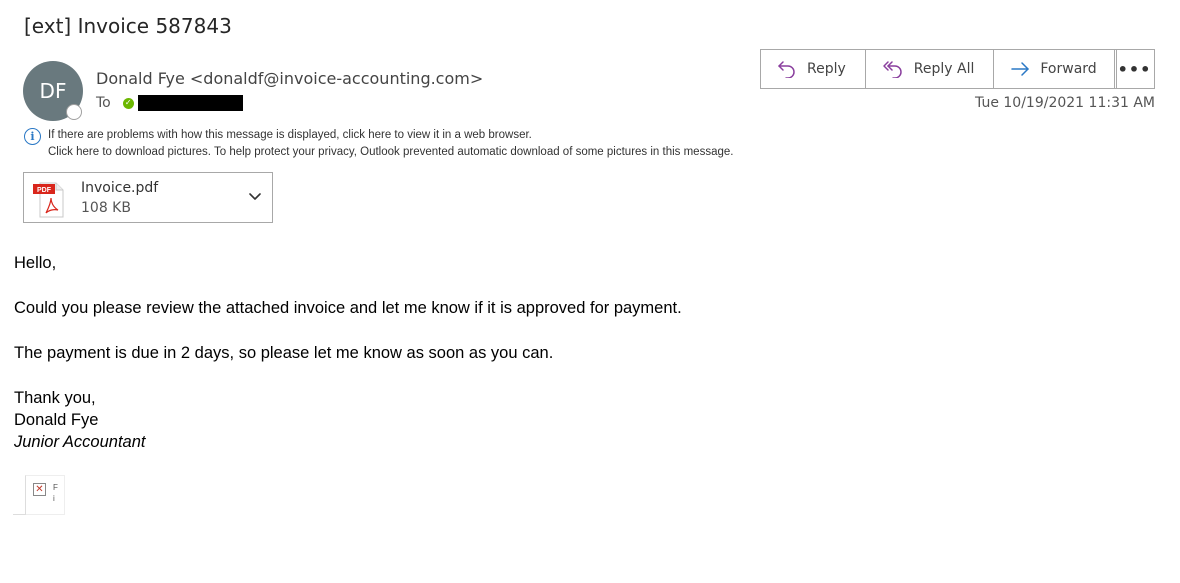 Image resolution: width=1180 pixels, height=583 pixels. Describe the element at coordinates (1020, 69) in the screenshot. I see `forward-icon` at that location.